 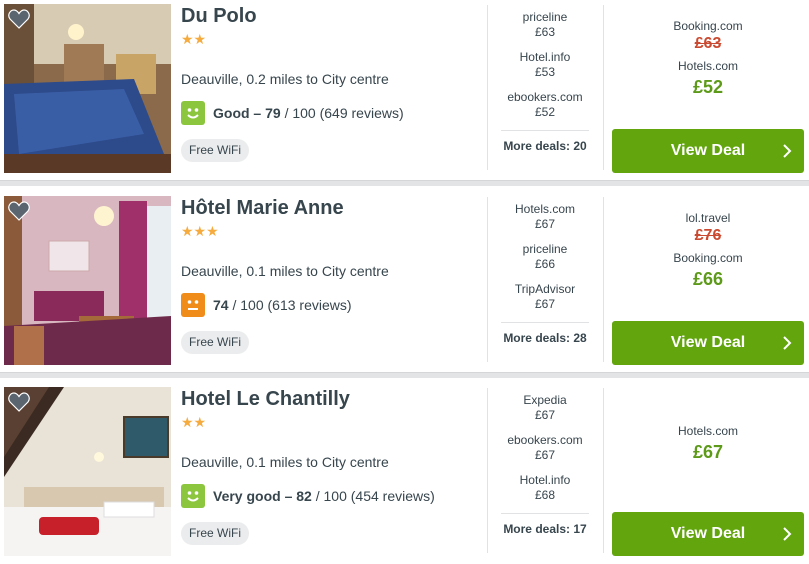 What do you see at coordinates (708, 452) in the screenshot?
I see `best-price: £67` at bounding box center [708, 452].